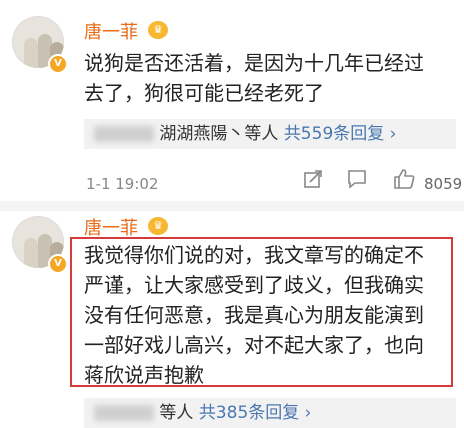 This screenshot has width=464, height=428. I want to click on share-icon, so click(313, 181).